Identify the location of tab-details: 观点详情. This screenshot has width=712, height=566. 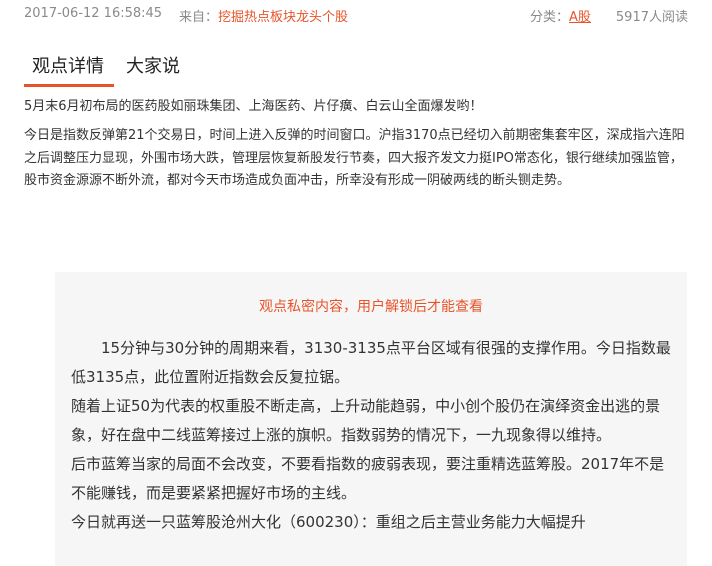
(68, 68).